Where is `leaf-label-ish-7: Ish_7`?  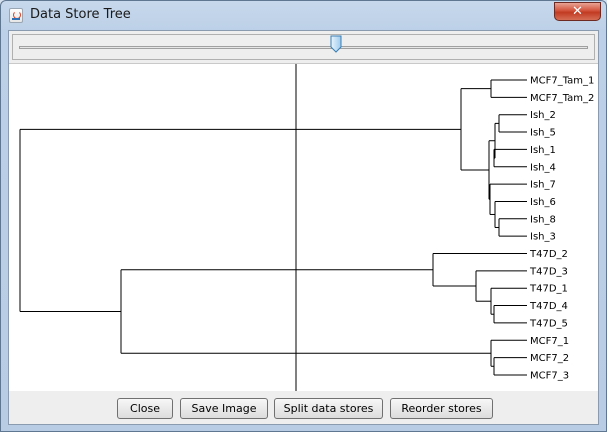 leaf-label-ish-7: Ish_7 is located at coordinates (543, 185).